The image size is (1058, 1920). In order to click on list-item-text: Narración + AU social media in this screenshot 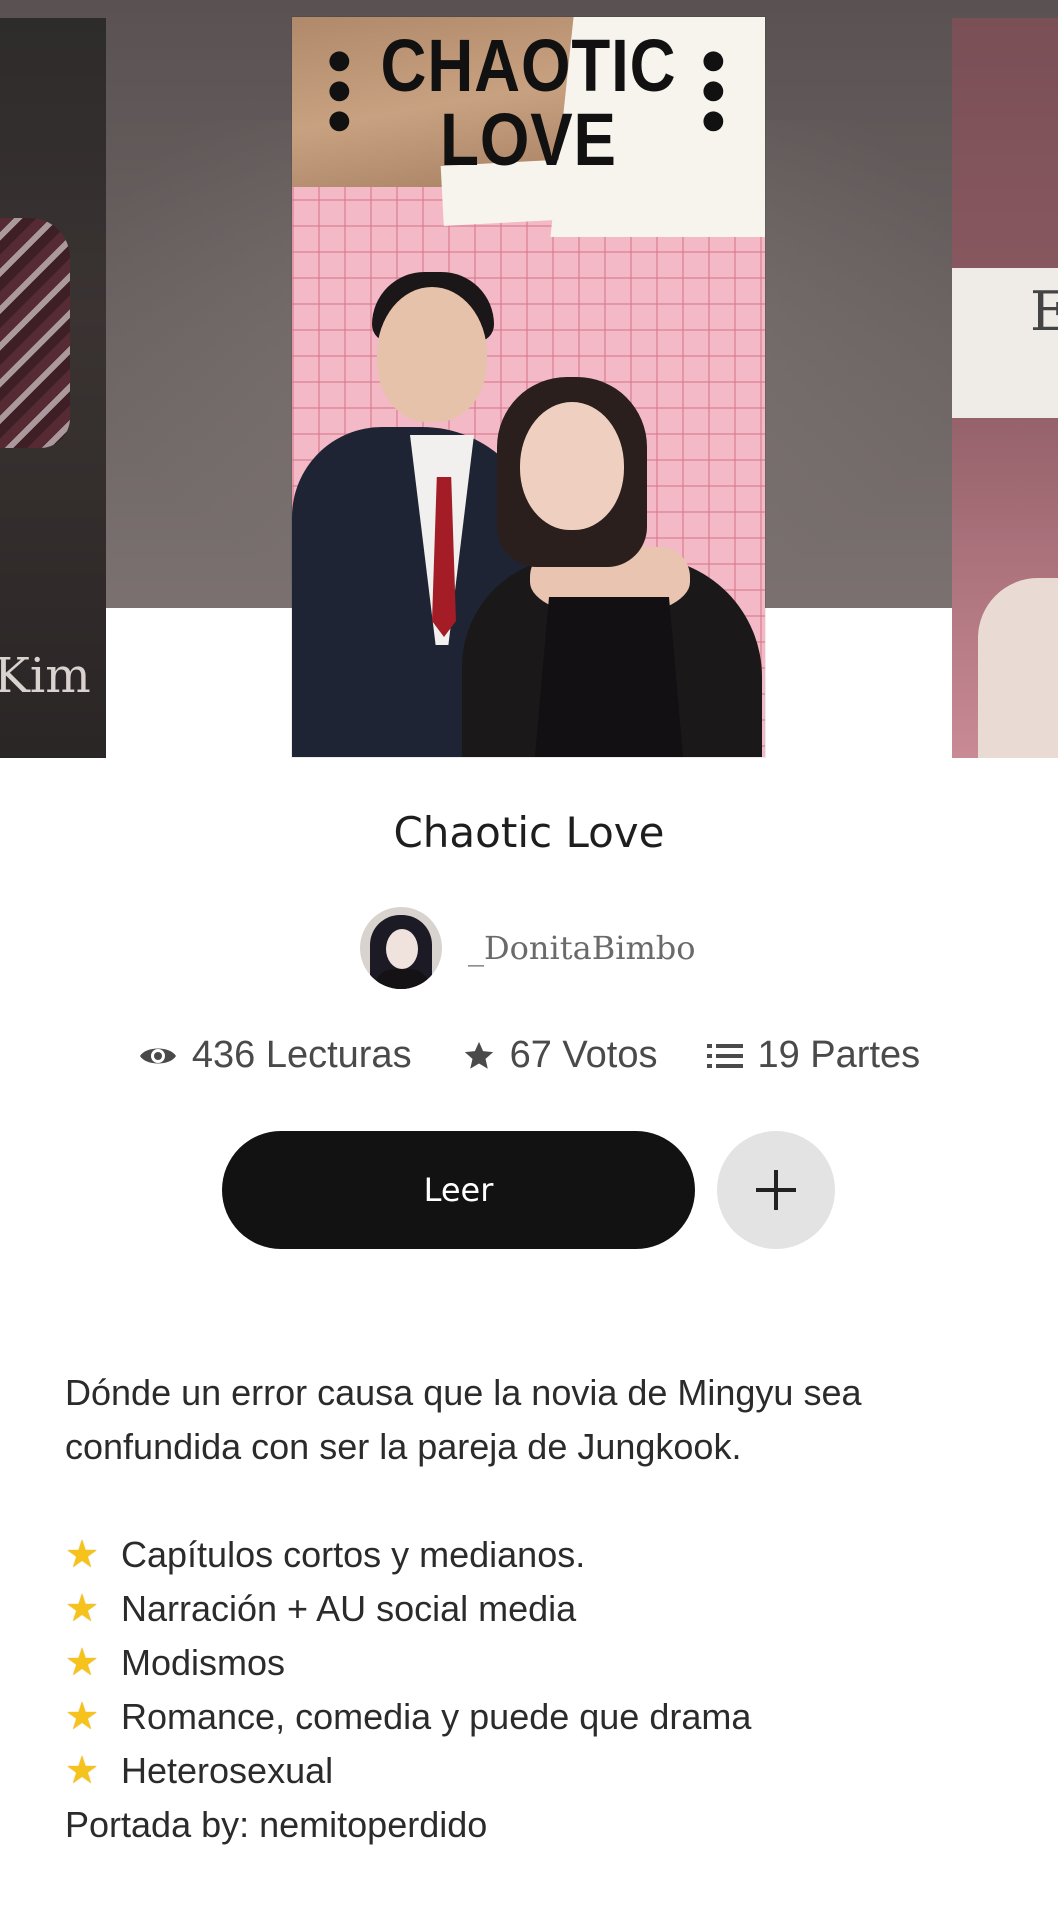, I will do `click(349, 1608)`.